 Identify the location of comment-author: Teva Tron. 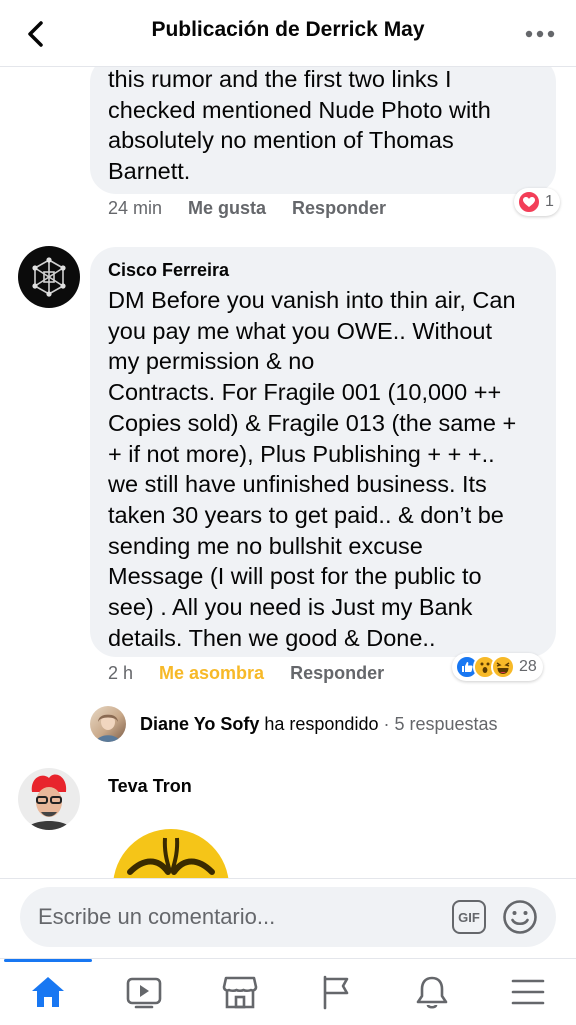
(150, 786).